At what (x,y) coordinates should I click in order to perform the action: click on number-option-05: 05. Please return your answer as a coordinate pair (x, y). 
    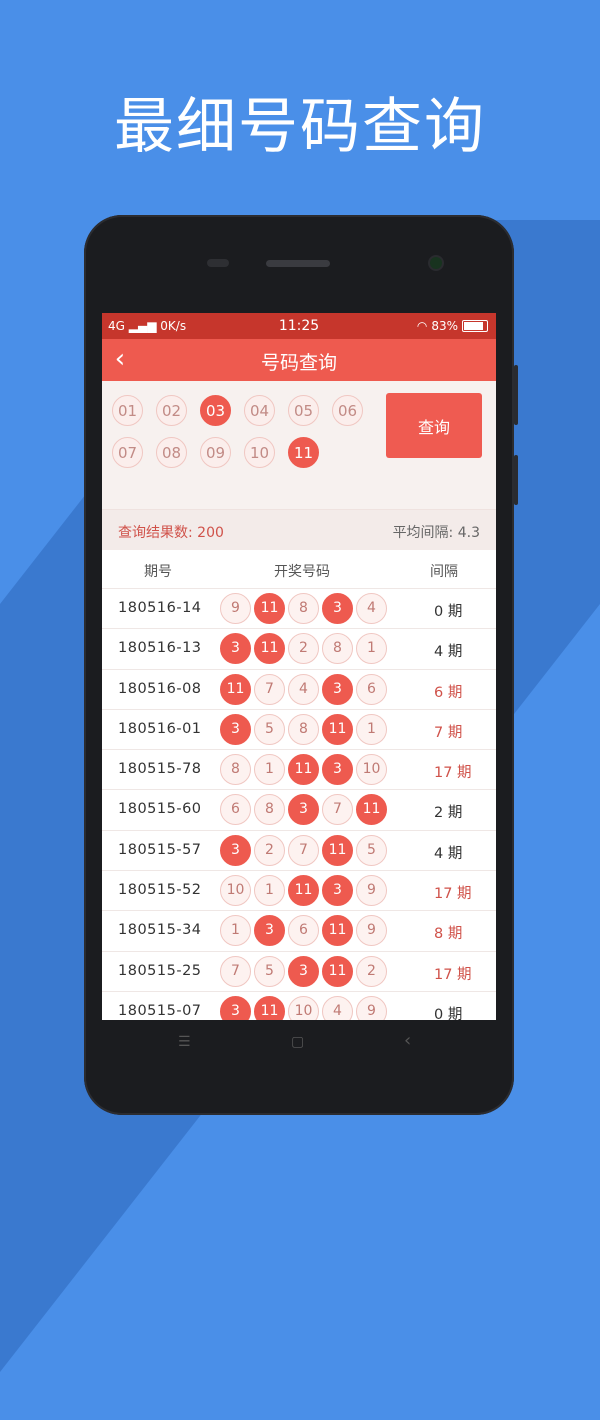
    Looking at the image, I should click on (303, 410).